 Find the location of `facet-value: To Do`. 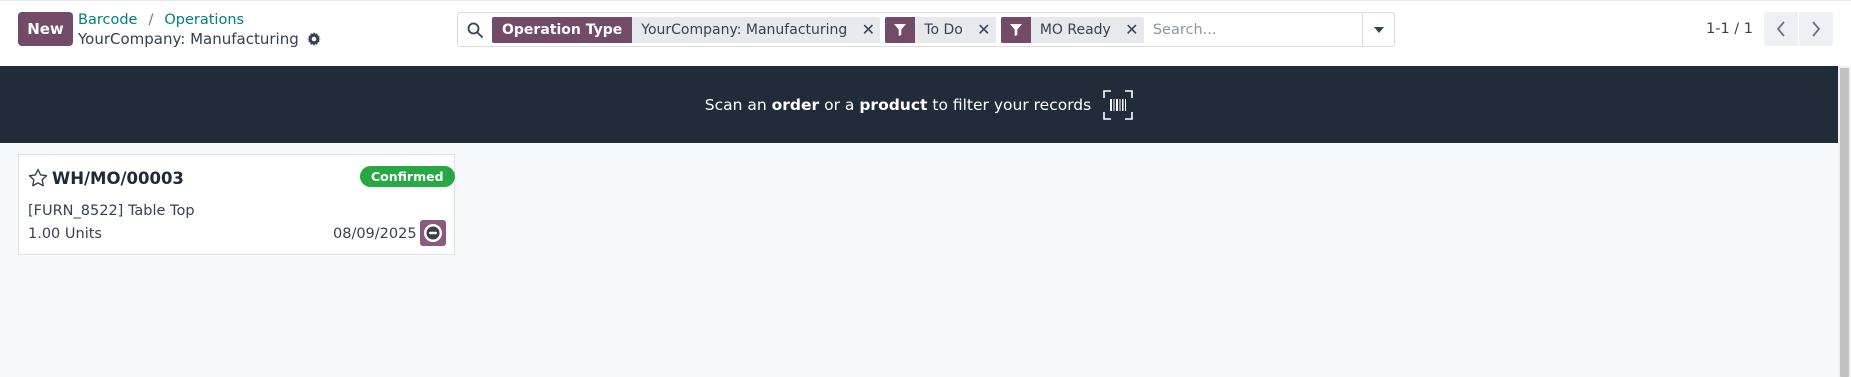

facet-value: To Do is located at coordinates (943, 29).